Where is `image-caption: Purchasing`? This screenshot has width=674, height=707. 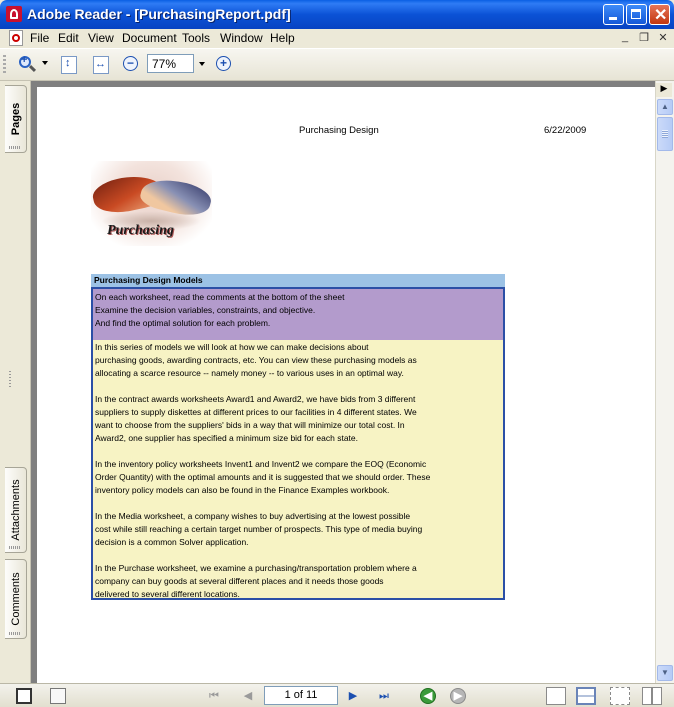 image-caption: Purchasing is located at coordinates (140, 230).